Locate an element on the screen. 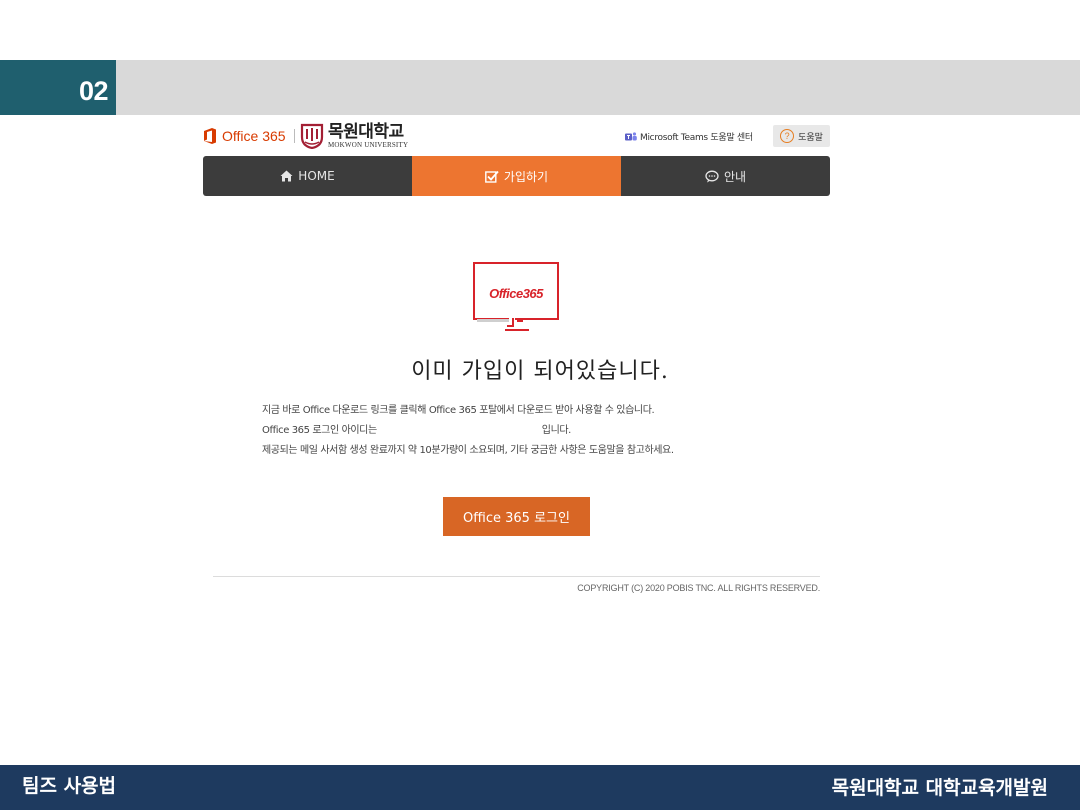  office365-logo: Office 365 is located at coordinates (251, 136).